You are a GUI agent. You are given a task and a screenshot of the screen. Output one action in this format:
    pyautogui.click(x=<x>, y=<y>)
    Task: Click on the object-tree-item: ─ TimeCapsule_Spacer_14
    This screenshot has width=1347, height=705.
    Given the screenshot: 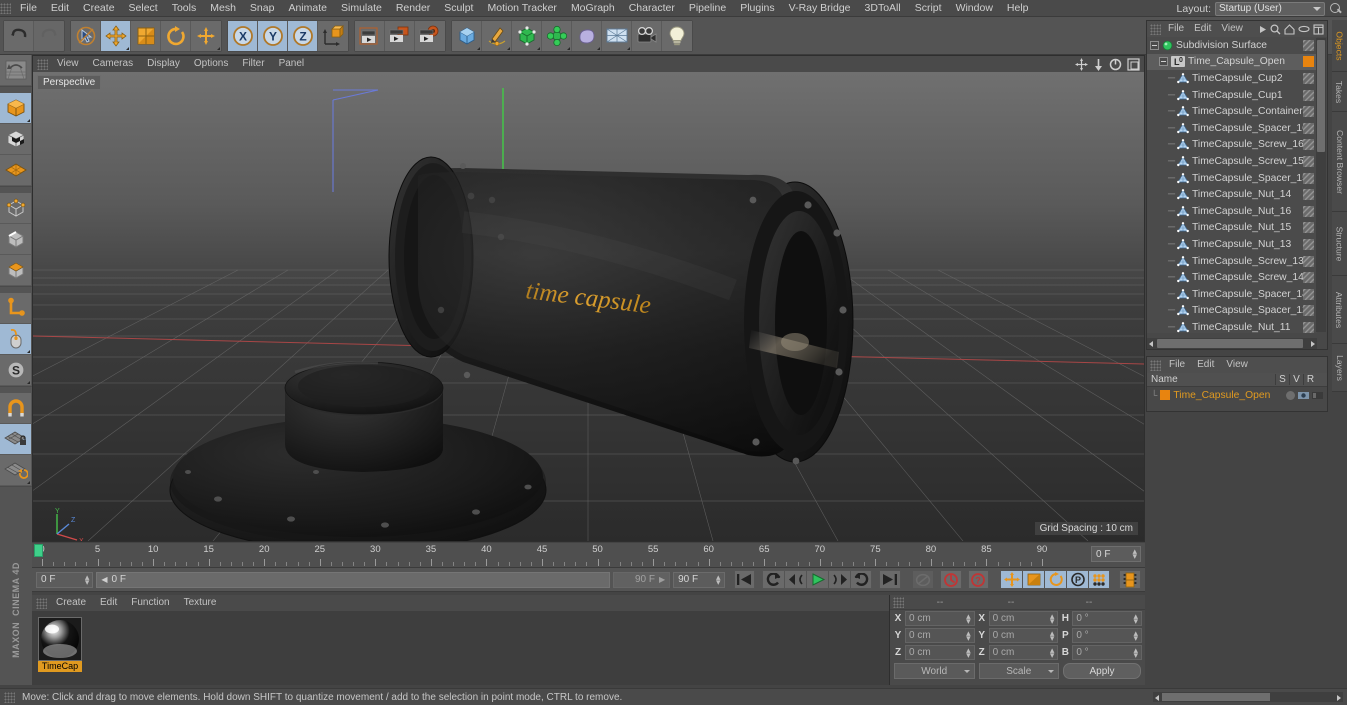 What is the action you would take?
    pyautogui.click(x=1232, y=294)
    